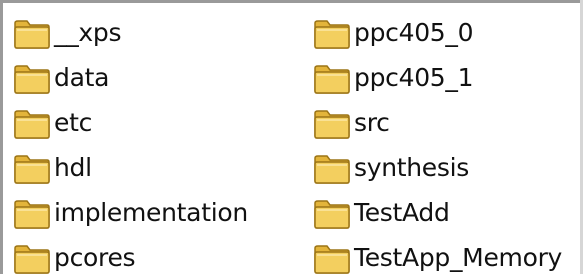  What do you see at coordinates (130, 77) in the screenshot?
I see `folder-item: data` at bounding box center [130, 77].